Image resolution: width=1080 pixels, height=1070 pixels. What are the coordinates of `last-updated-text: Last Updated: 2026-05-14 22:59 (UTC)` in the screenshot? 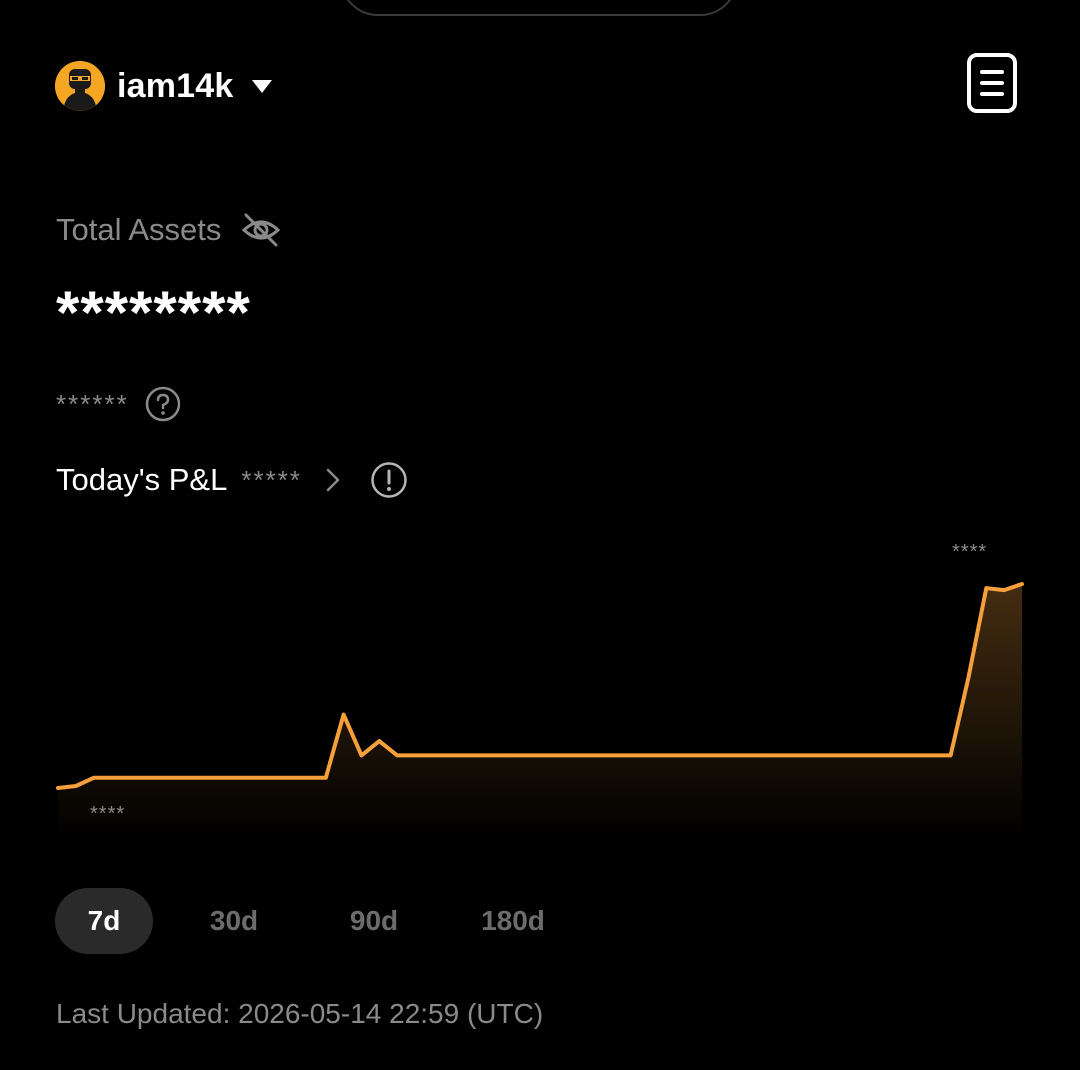 It's located at (300, 1013).